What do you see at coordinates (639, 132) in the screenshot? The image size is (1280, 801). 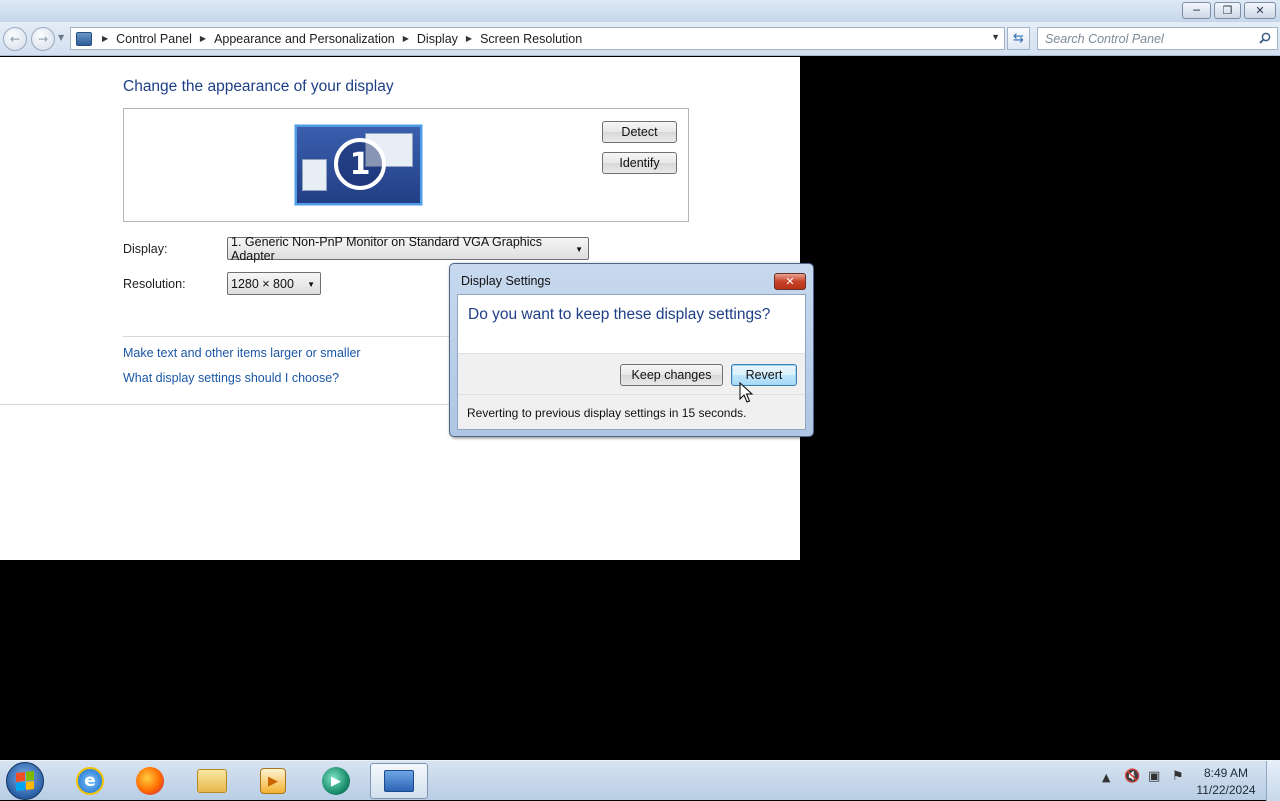 I see `detect-button: Detect` at bounding box center [639, 132].